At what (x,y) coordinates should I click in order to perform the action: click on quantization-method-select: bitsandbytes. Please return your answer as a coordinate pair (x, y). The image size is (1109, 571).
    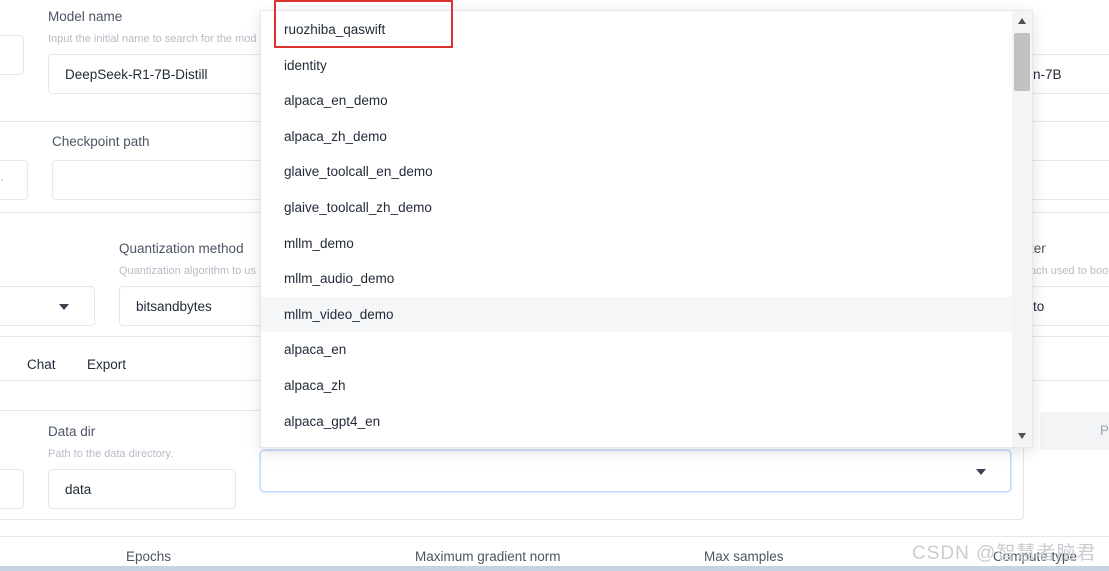
    Looking at the image, I should click on (199, 306).